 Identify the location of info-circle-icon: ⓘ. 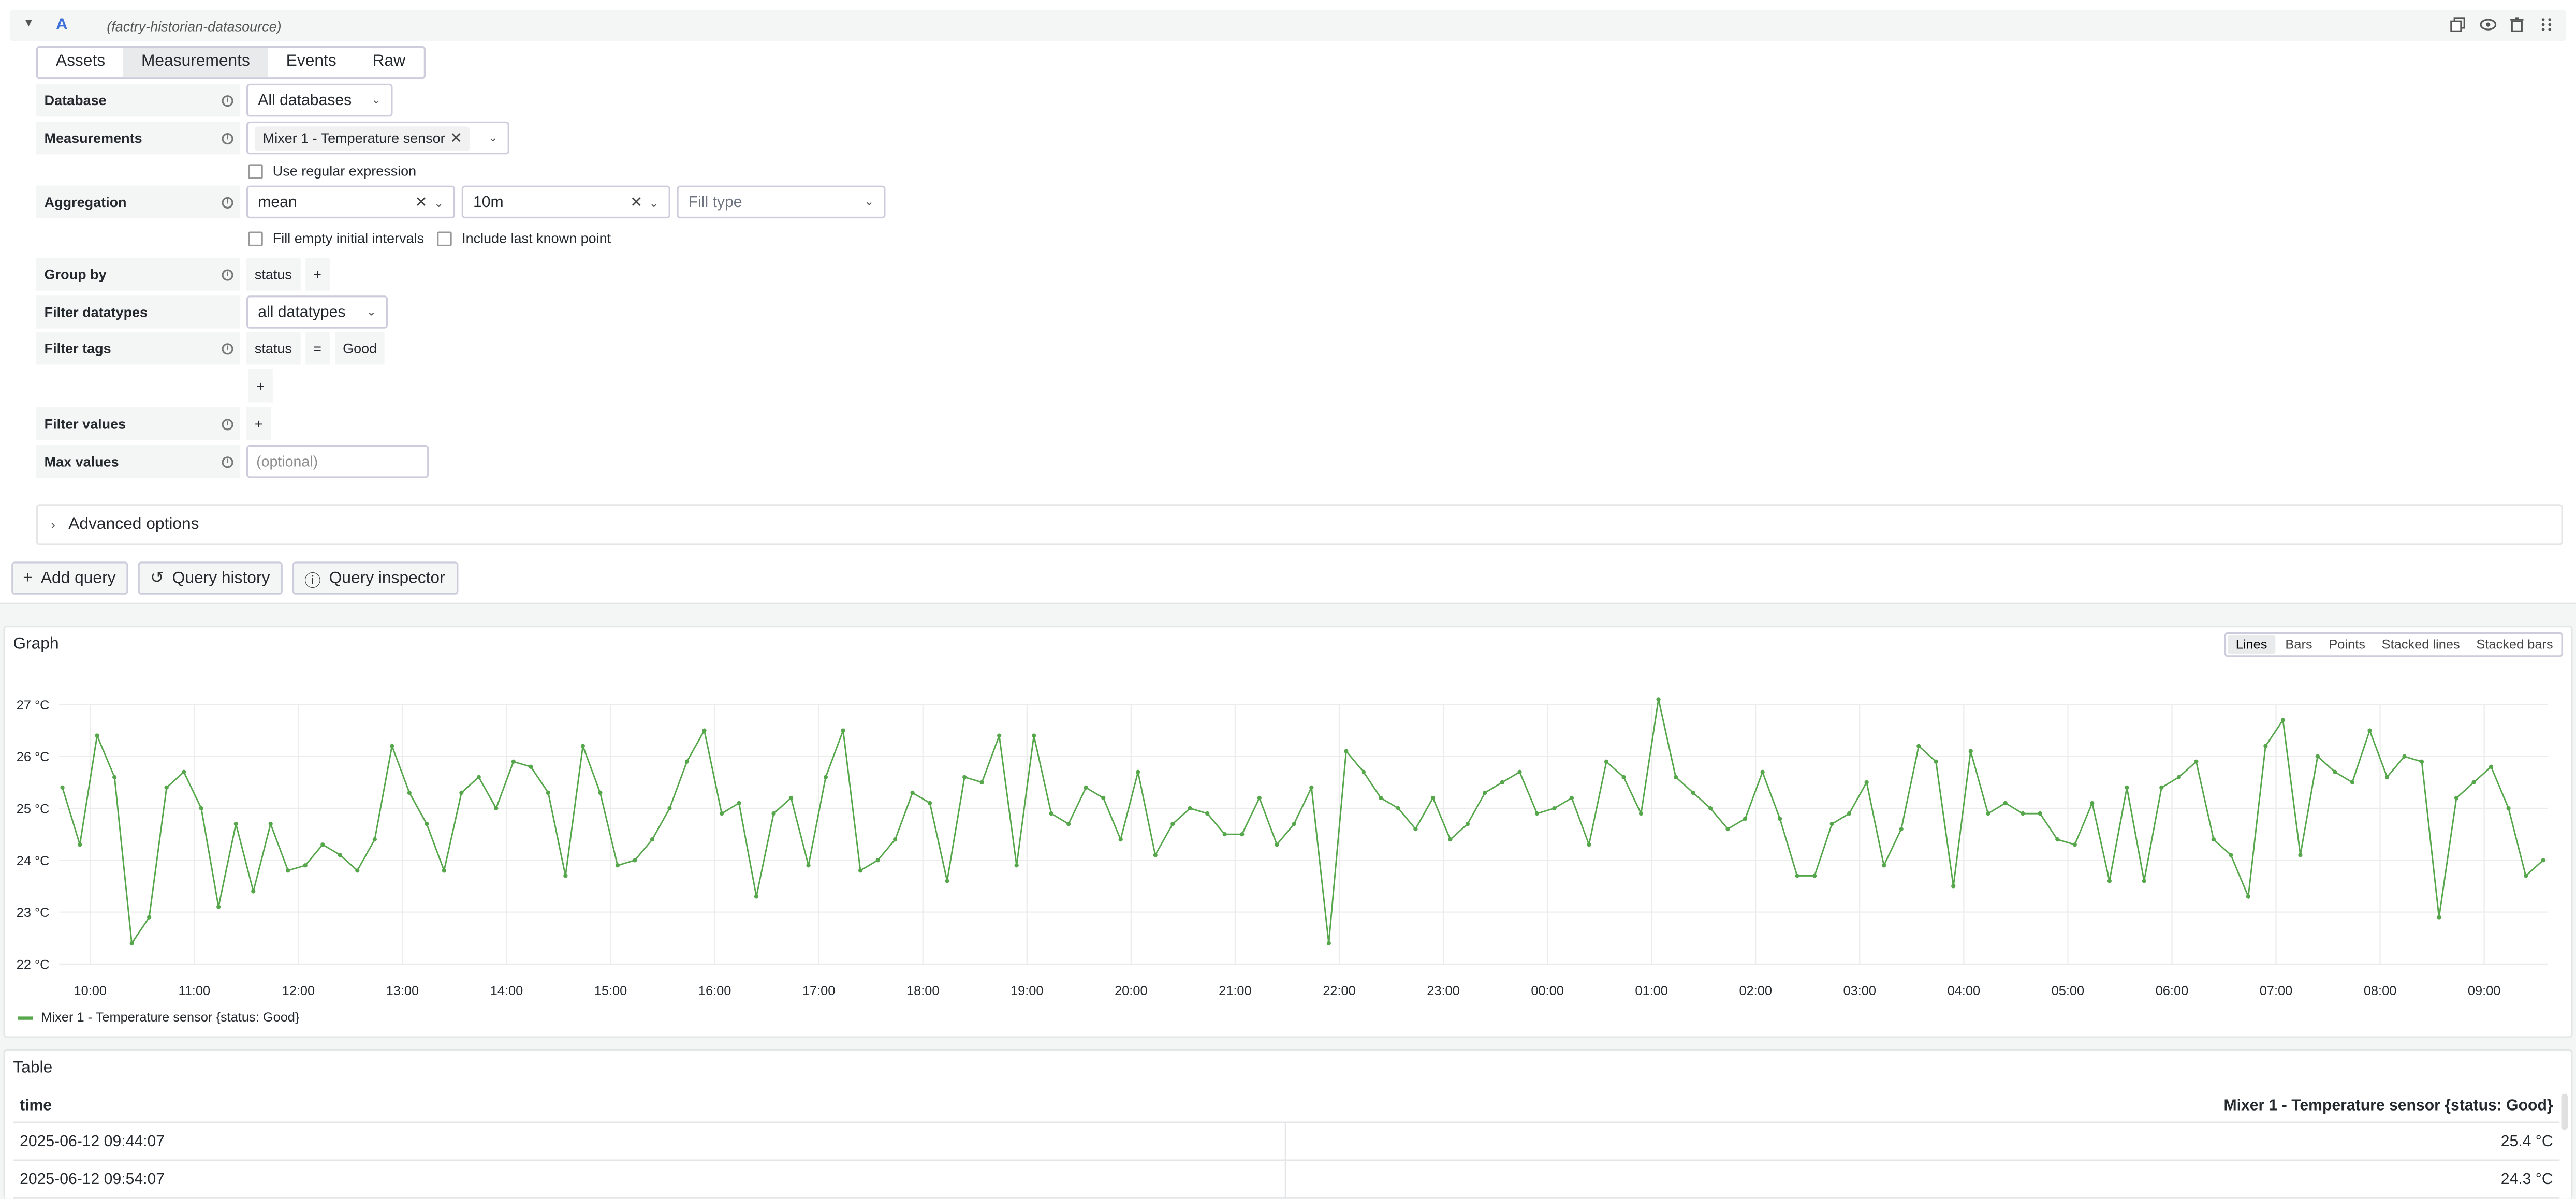
(313, 581).